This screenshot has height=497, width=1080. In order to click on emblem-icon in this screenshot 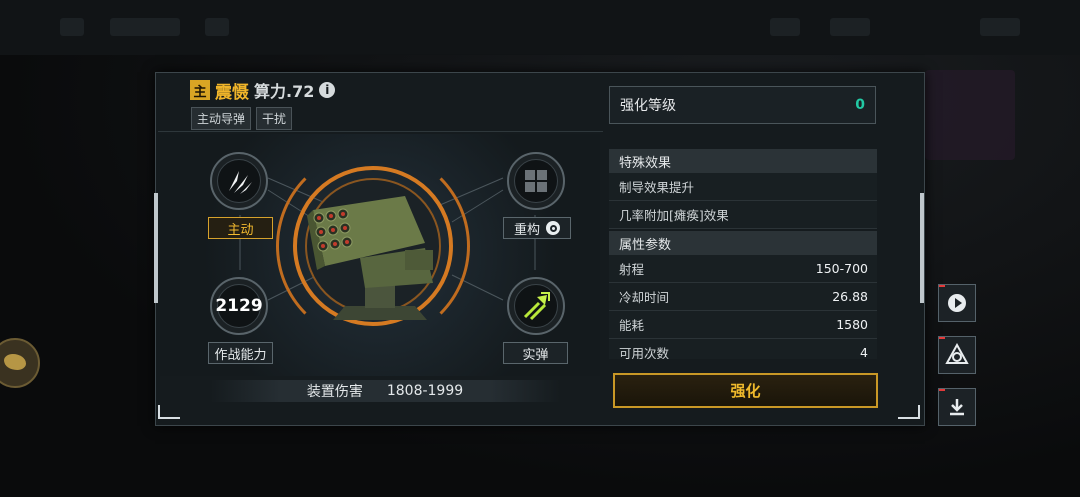, I will do `click(957, 353)`.